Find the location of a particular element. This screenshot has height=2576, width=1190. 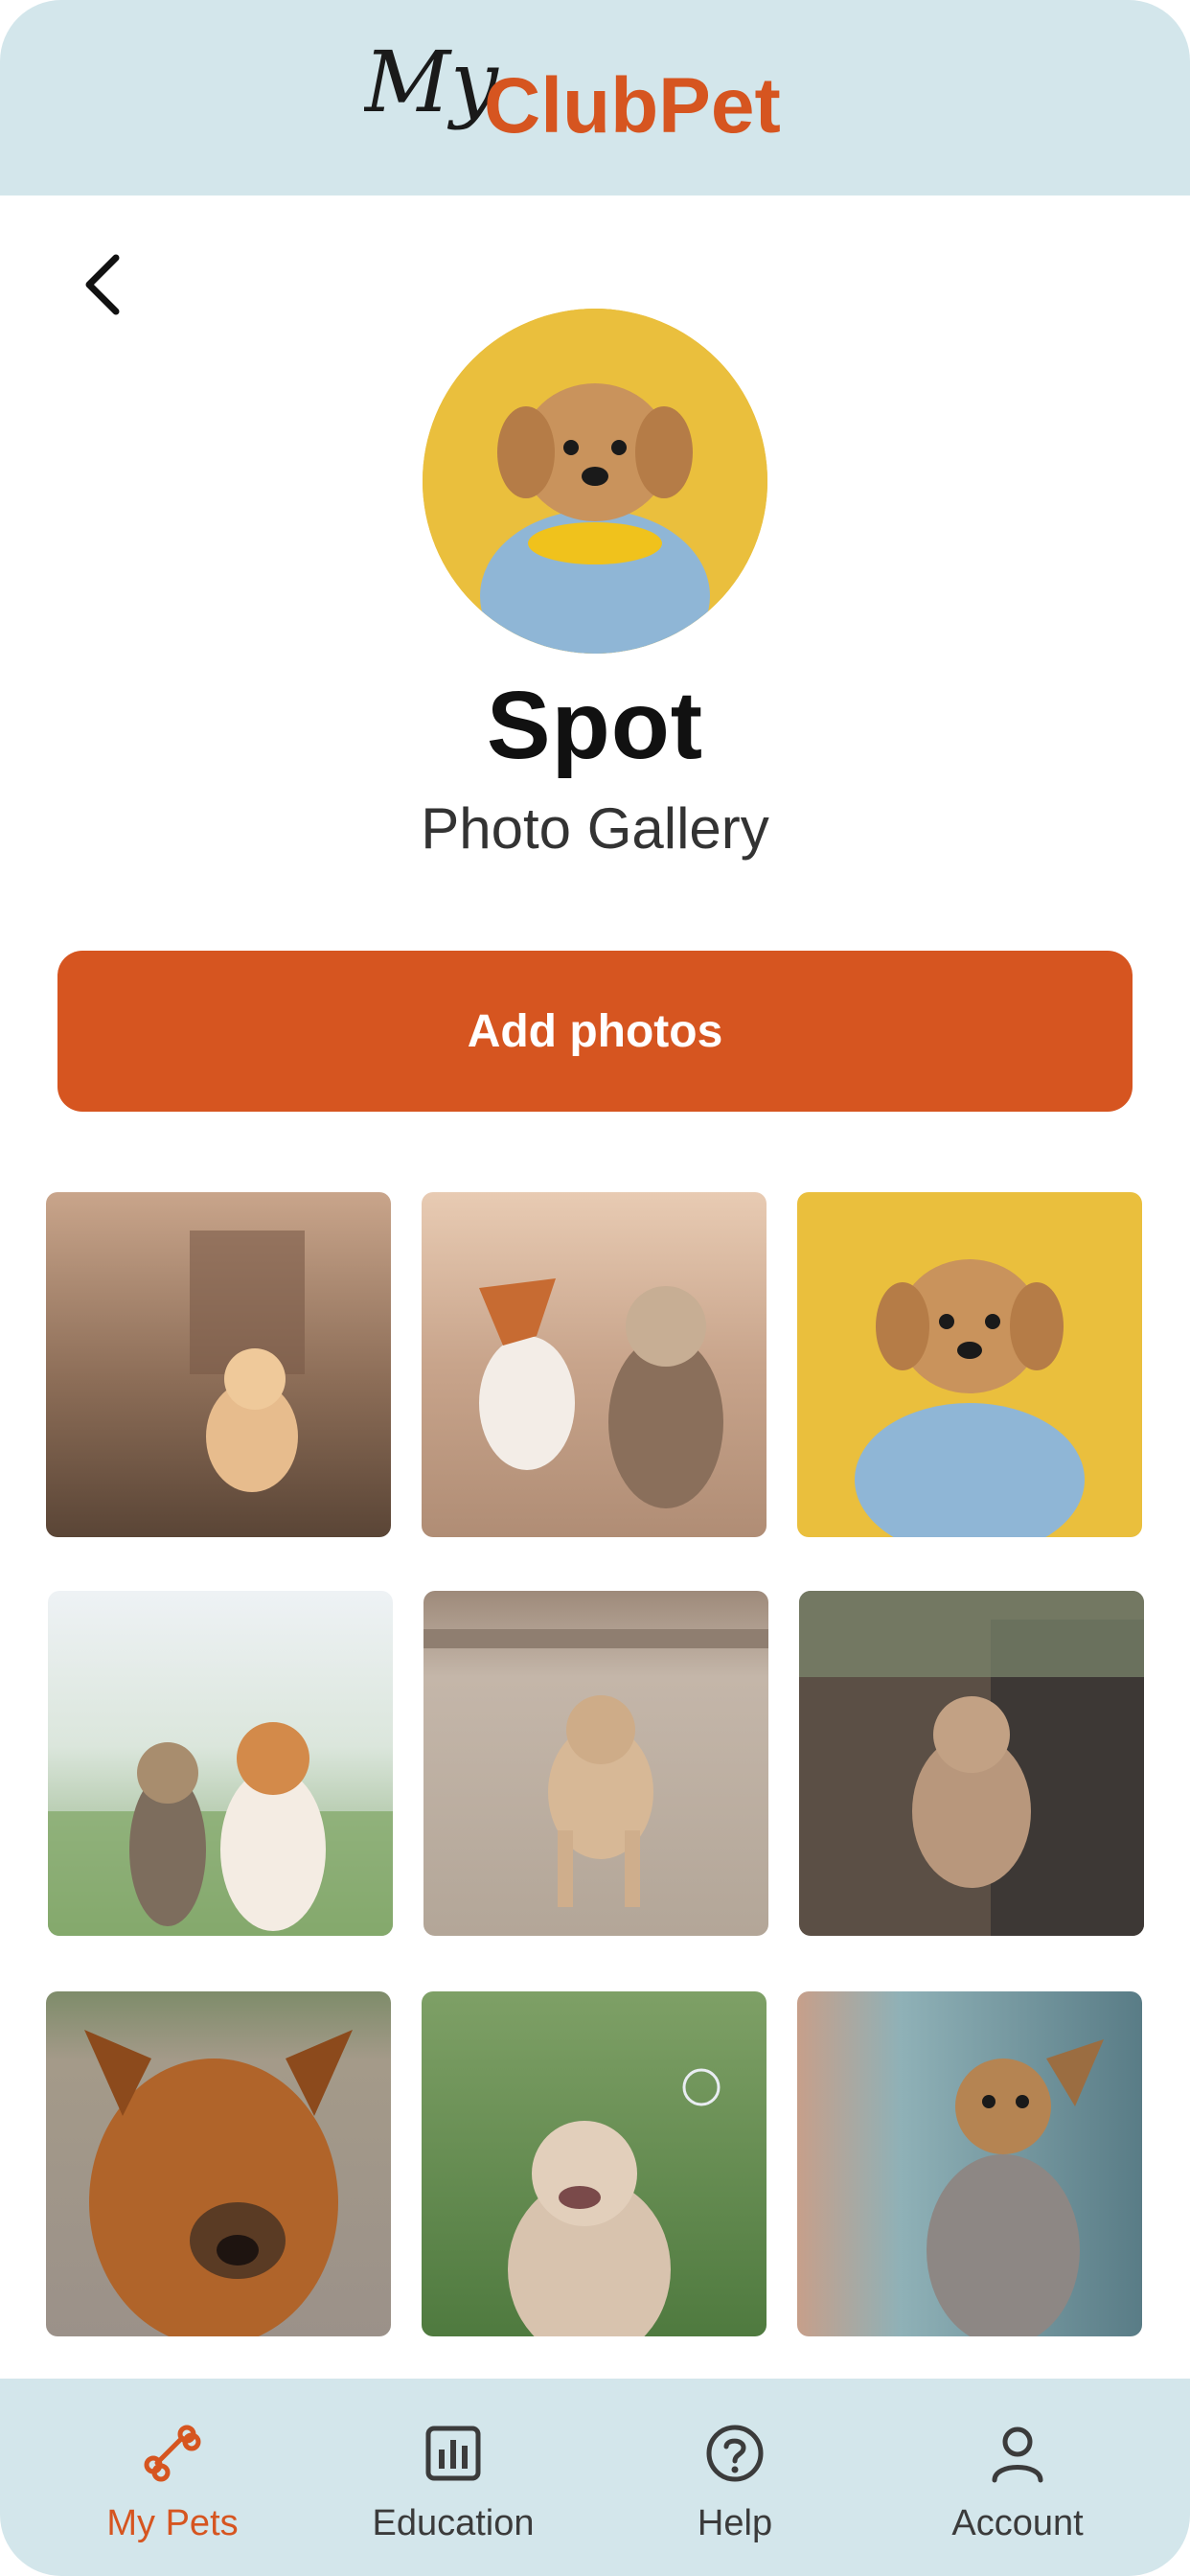

question-icon is located at coordinates (735, 2453).